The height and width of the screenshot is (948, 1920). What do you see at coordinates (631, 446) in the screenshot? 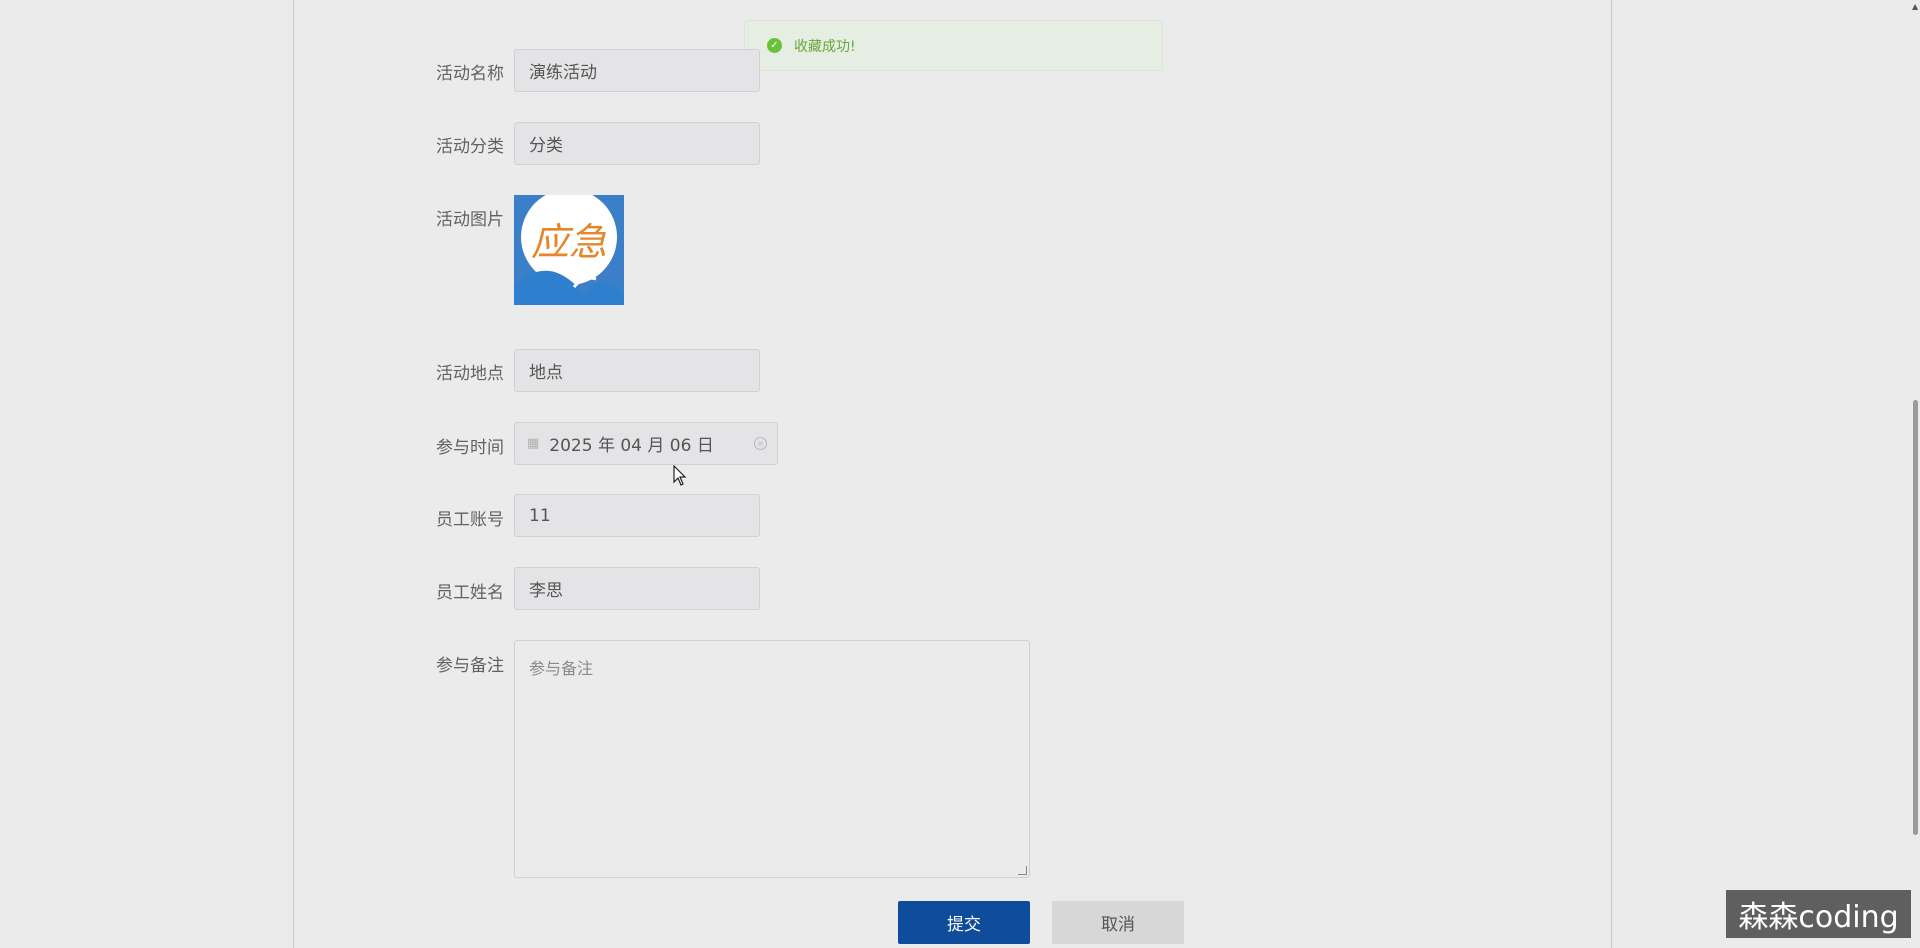
I see `participation-date-value: 2025 年 04 月 06 日` at bounding box center [631, 446].